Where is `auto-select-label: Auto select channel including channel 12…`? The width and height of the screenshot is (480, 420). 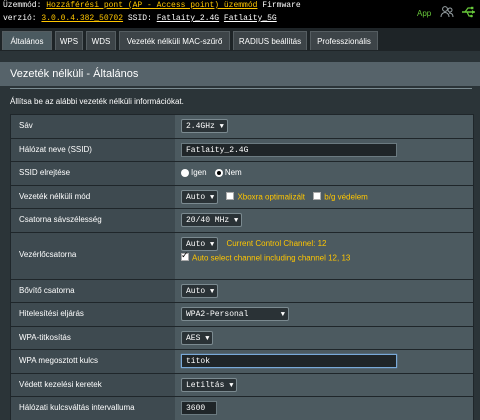
auto-select-label: Auto select channel including channel 12… is located at coordinates (271, 257).